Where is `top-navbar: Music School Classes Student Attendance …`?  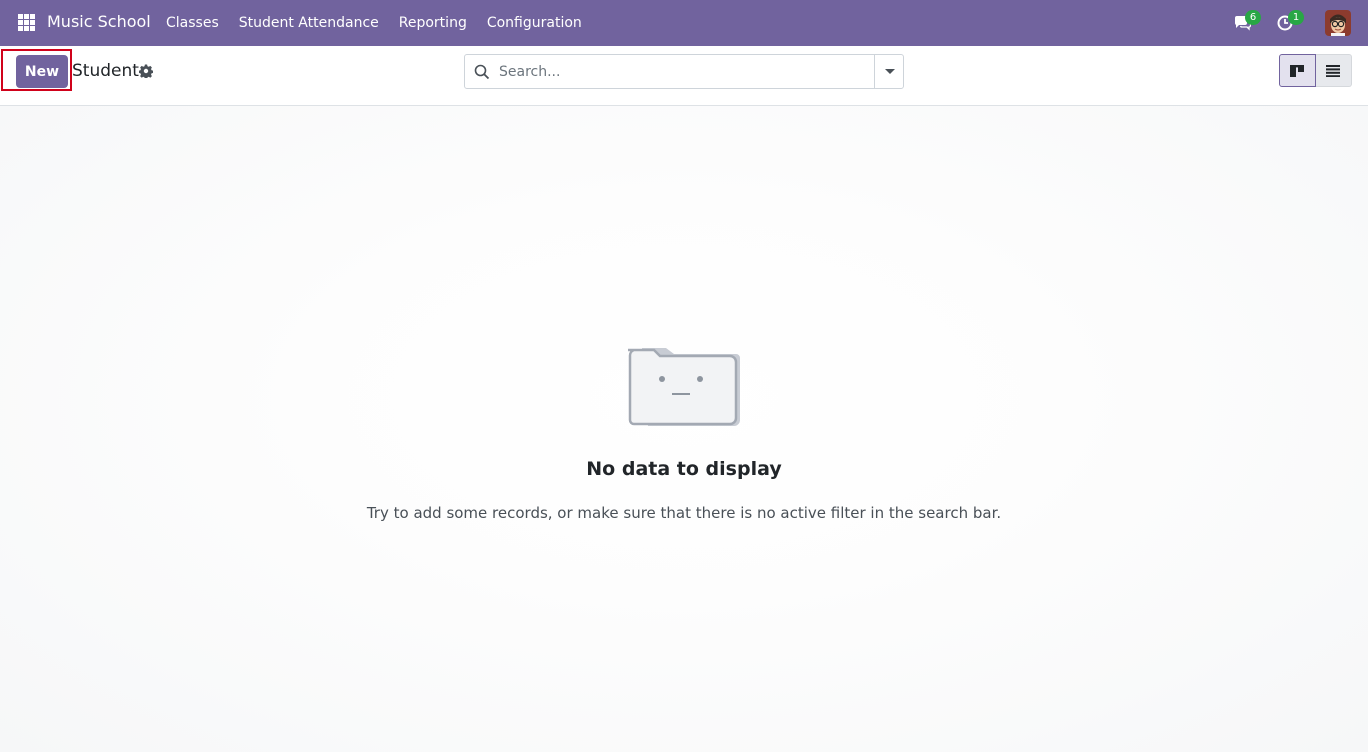 top-navbar: Music School Classes Student Attendance … is located at coordinates (684, 23).